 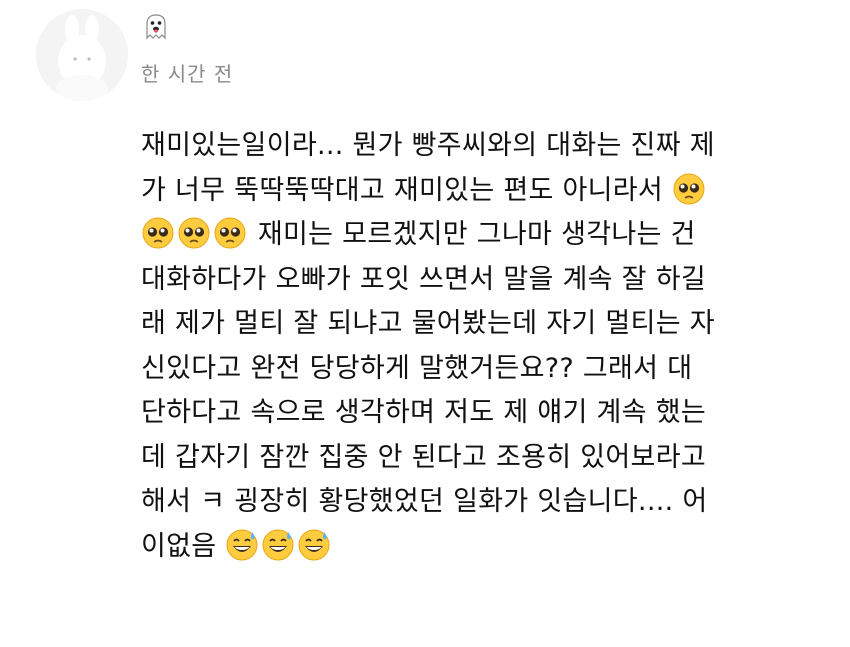 I want to click on comment-line-2: 가 너무 뚝딱뚝딱대고 재미있는 편도 아니라서, so click(x=486, y=191).